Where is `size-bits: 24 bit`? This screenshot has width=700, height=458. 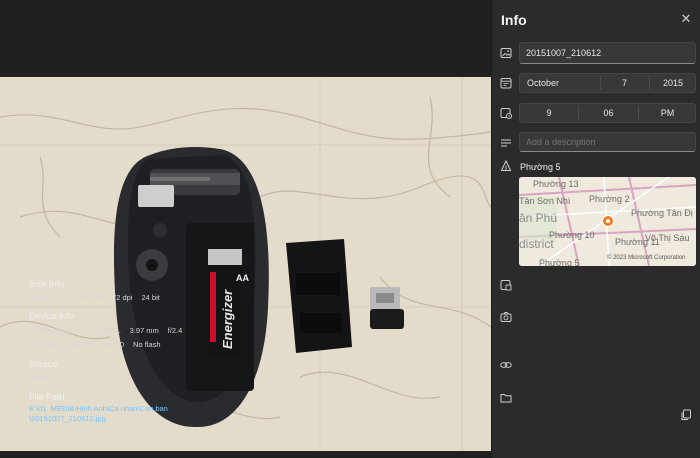
size-bits: 24 bit is located at coordinates (150, 297).